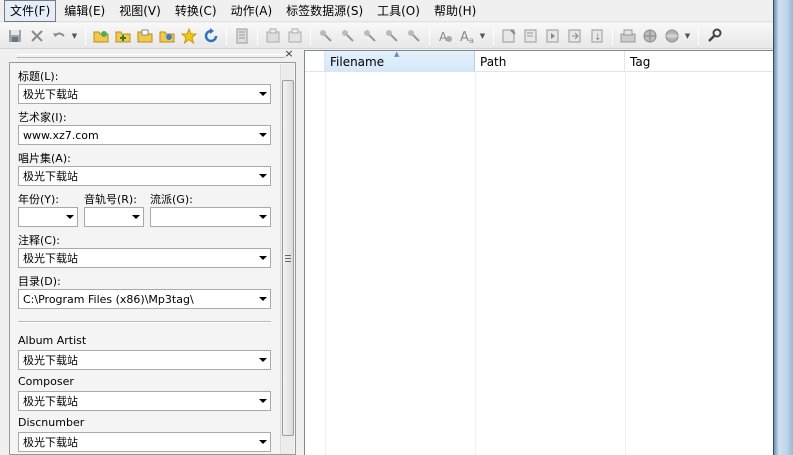  Describe the element at coordinates (166, 35) in the screenshot. I see `export-icon` at that location.